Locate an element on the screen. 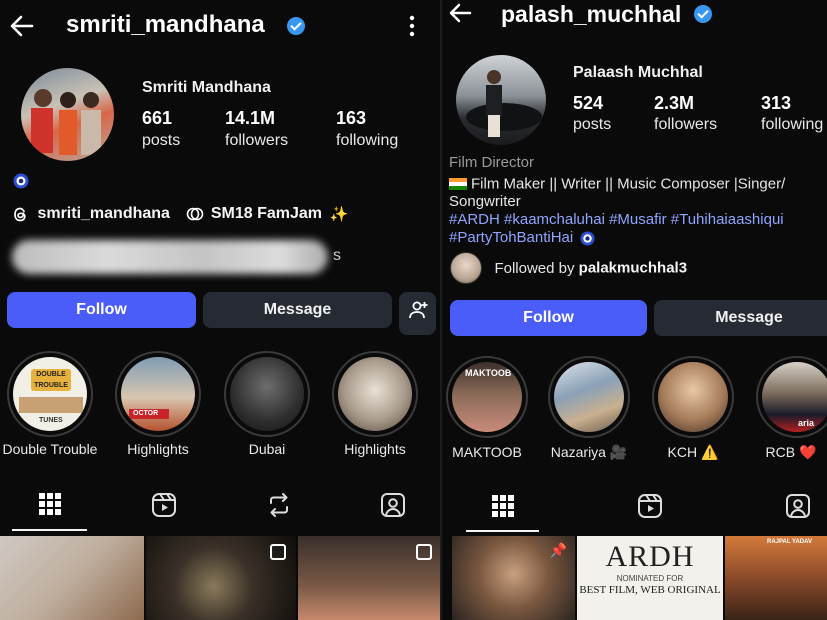 This screenshot has width=827, height=620. highlight-kch is located at coordinates (693, 397).